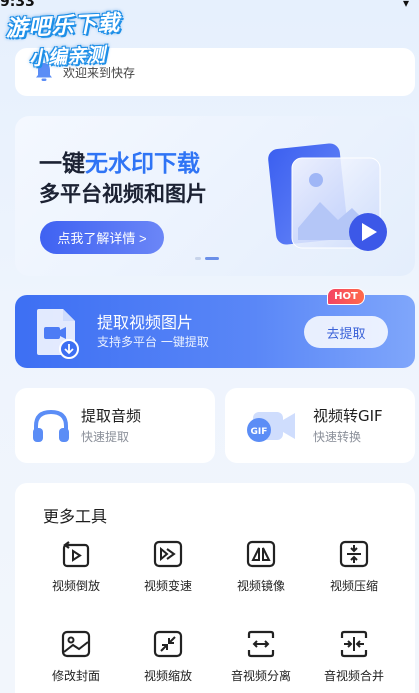  Describe the element at coordinates (346, 296) in the screenshot. I see `hot-badge: HOT` at that location.